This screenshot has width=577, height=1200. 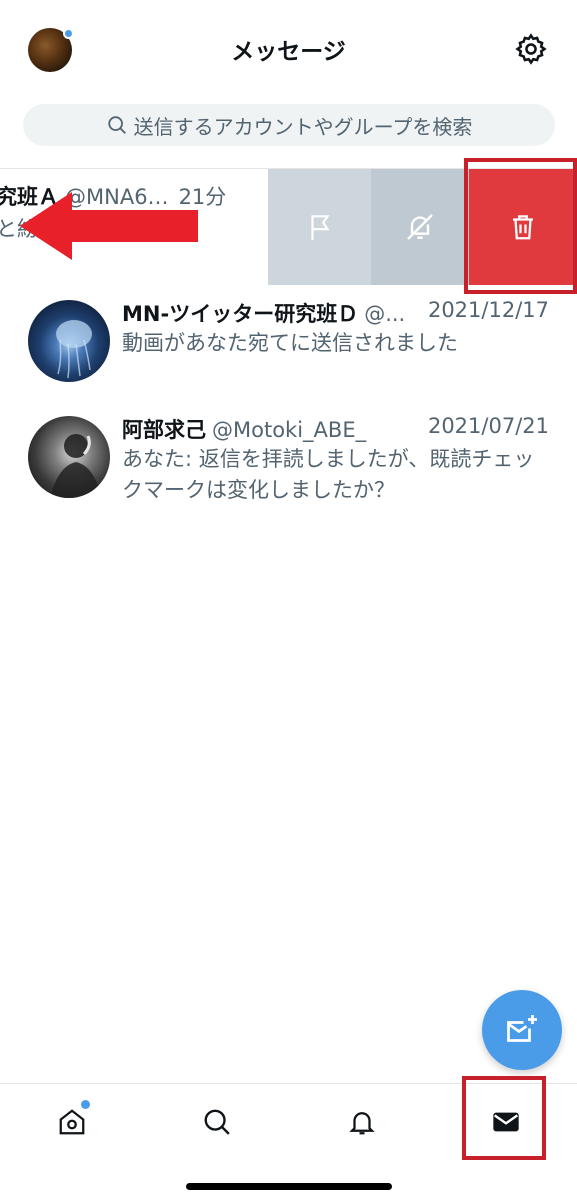 I want to click on tab-search, so click(x=217, y=1122).